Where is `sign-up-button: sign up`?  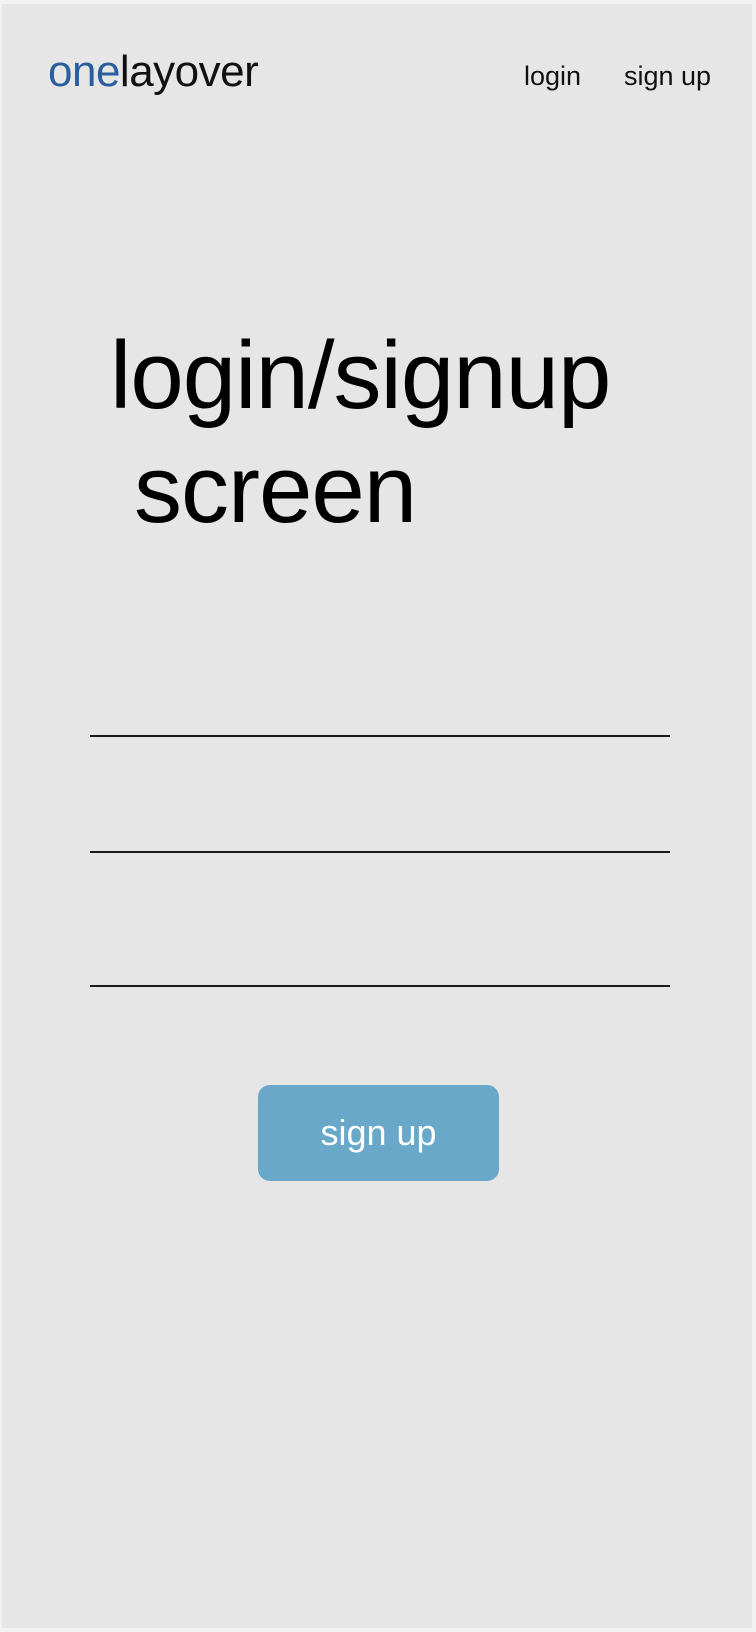 sign-up-button: sign up is located at coordinates (378, 1133).